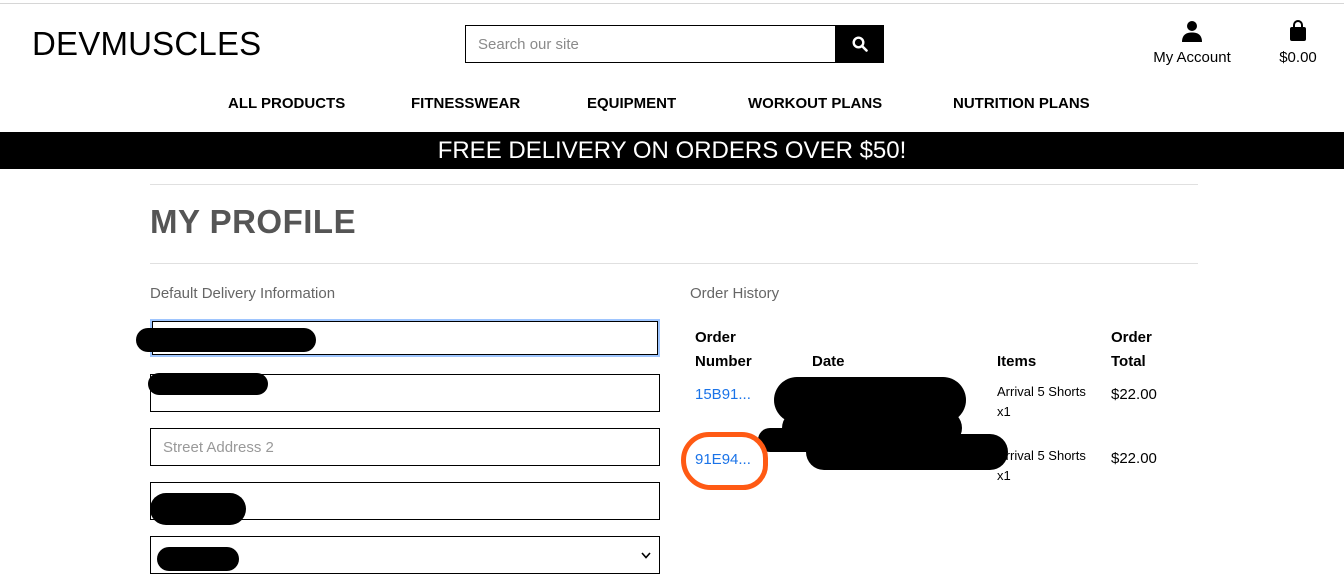 Image resolution: width=1344 pixels, height=586 pixels. I want to click on chevron-down-icon, so click(646, 555).